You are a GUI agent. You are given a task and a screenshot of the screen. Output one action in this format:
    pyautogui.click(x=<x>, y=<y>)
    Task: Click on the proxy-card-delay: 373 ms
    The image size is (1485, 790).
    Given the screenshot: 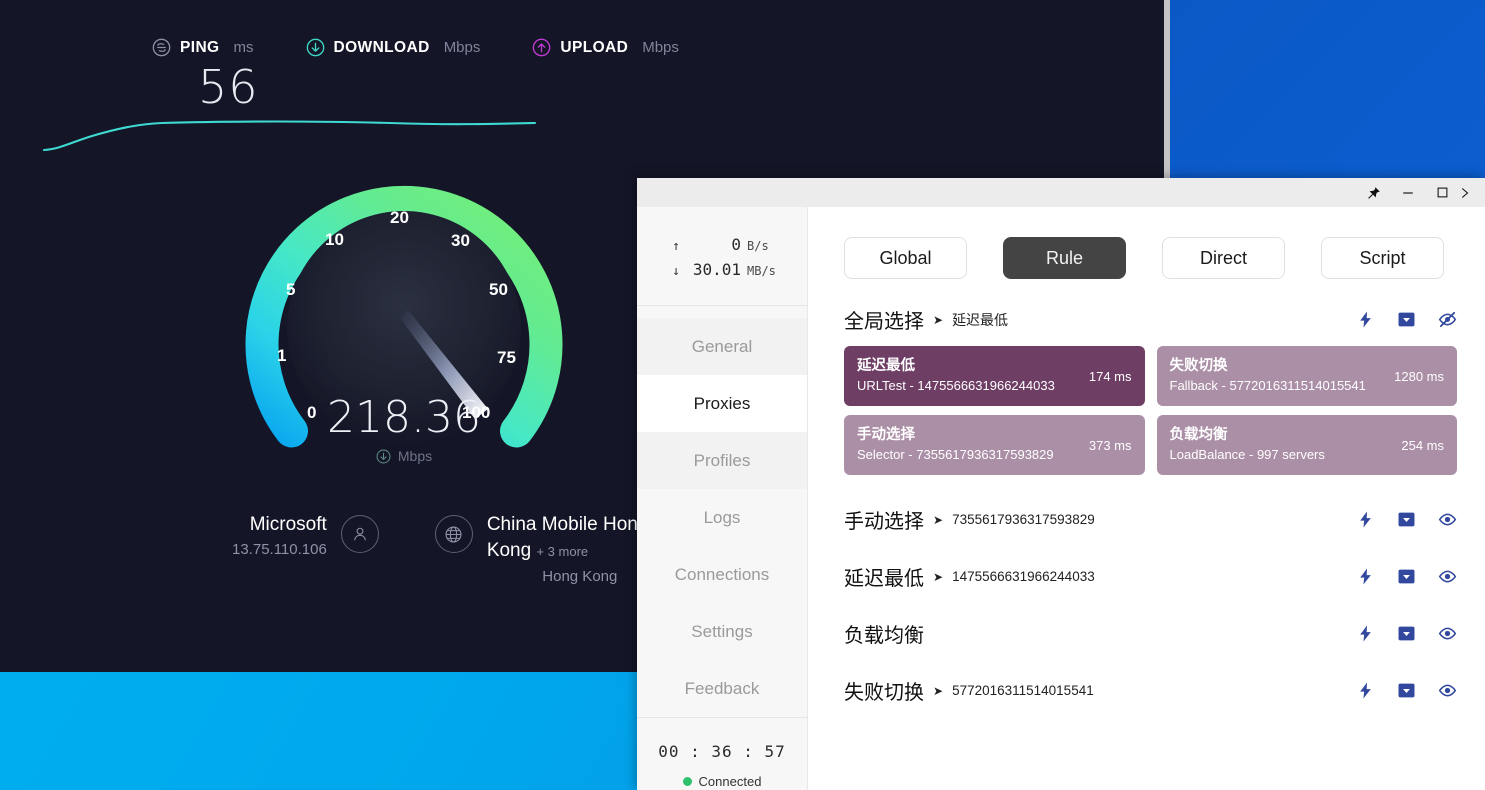 What is the action you would take?
    pyautogui.click(x=1110, y=445)
    